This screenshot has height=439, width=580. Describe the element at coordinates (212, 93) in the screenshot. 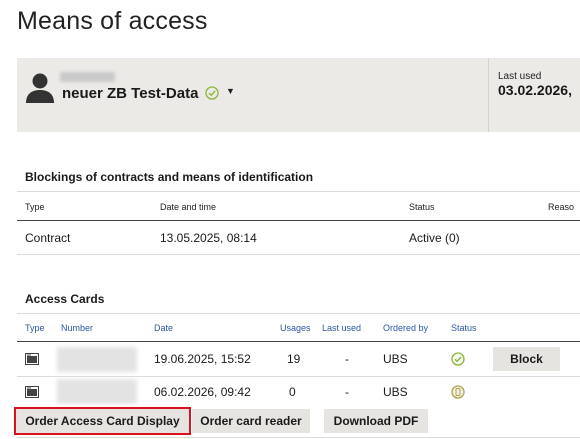

I see `verified-check-icon` at that location.